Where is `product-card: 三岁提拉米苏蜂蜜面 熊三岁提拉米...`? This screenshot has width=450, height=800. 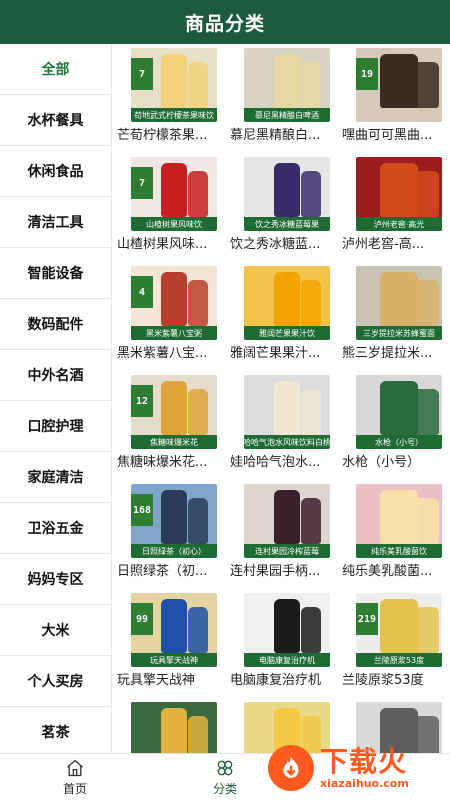 product-card: 三岁提拉米苏蜂蜜面 熊三岁提拉米... is located at coordinates (393, 314).